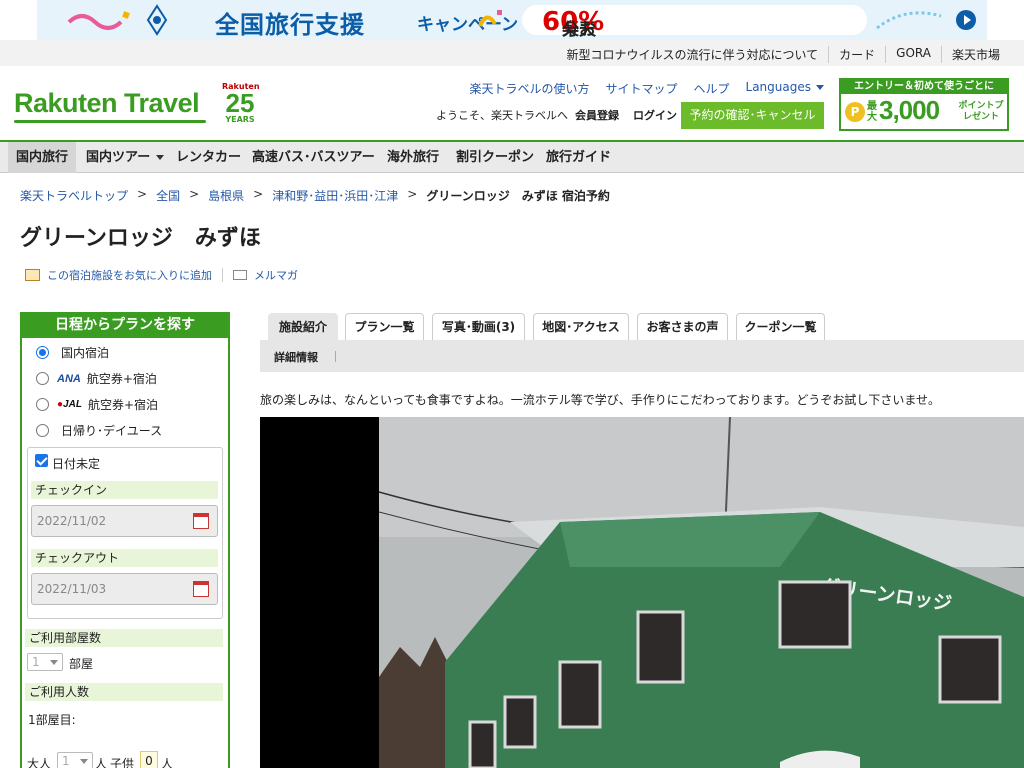  Describe the element at coordinates (124, 490) in the screenshot. I see `checkin-label: チェックイン` at that location.